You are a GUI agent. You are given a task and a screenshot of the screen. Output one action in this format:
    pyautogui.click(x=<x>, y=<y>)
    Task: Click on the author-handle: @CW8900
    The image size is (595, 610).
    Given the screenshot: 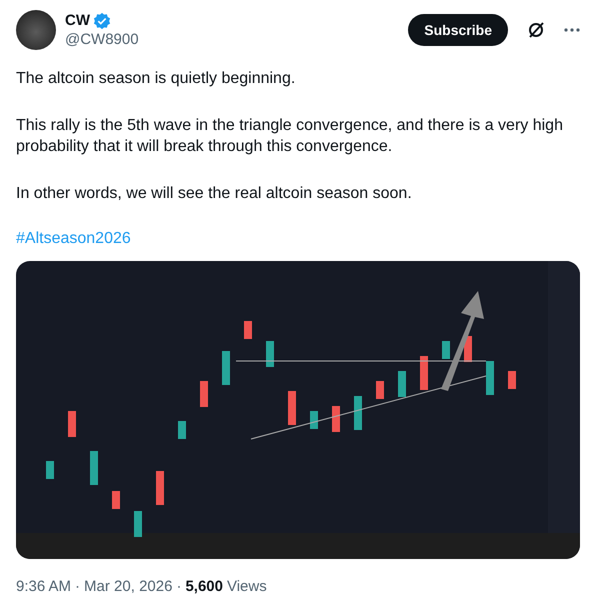 What is the action you would take?
    pyautogui.click(x=102, y=39)
    